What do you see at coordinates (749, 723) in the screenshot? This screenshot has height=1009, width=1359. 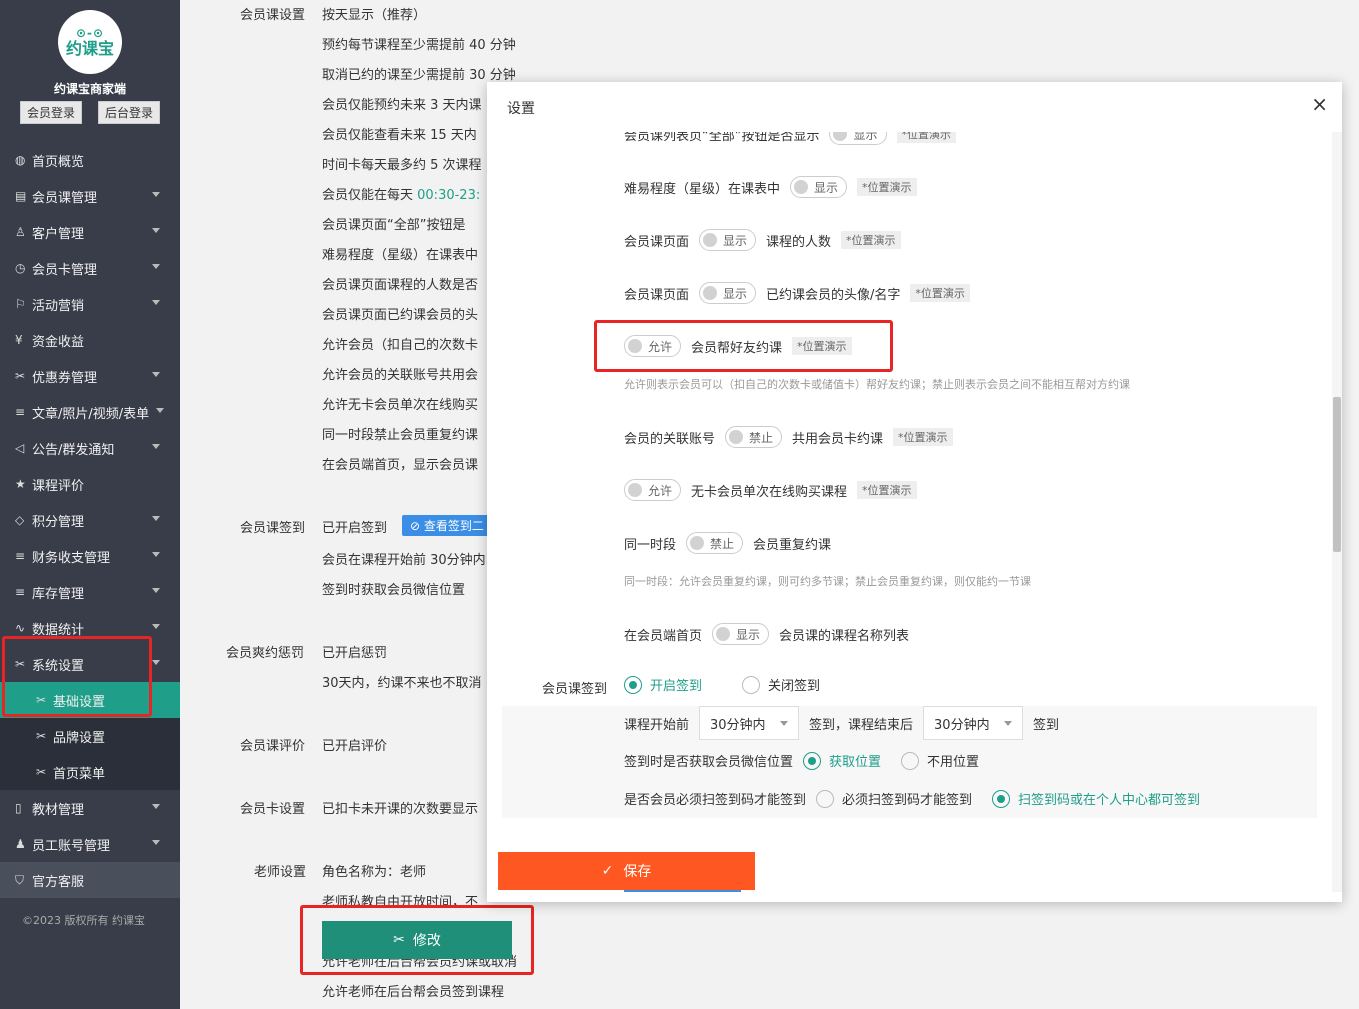 I see `signin-before-select: 30分钟内` at bounding box center [749, 723].